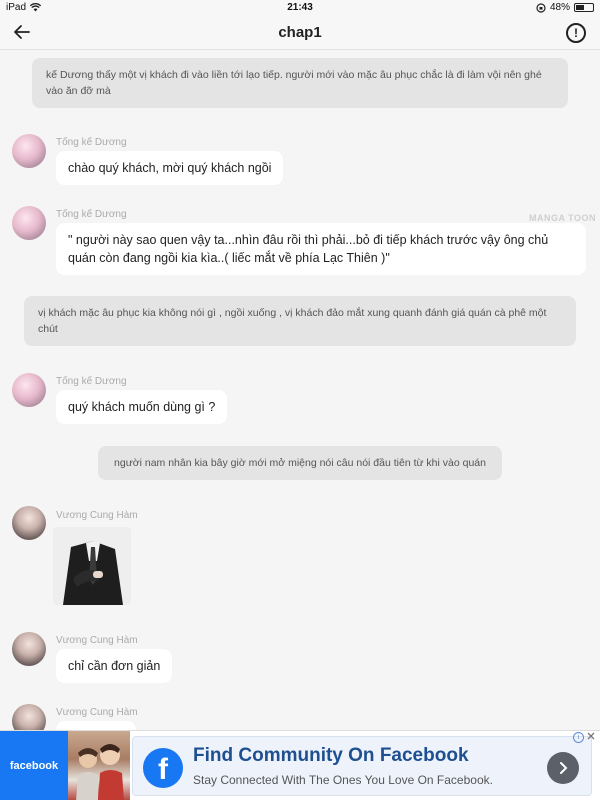  I want to click on orientation-lock-icon, so click(541, 7).